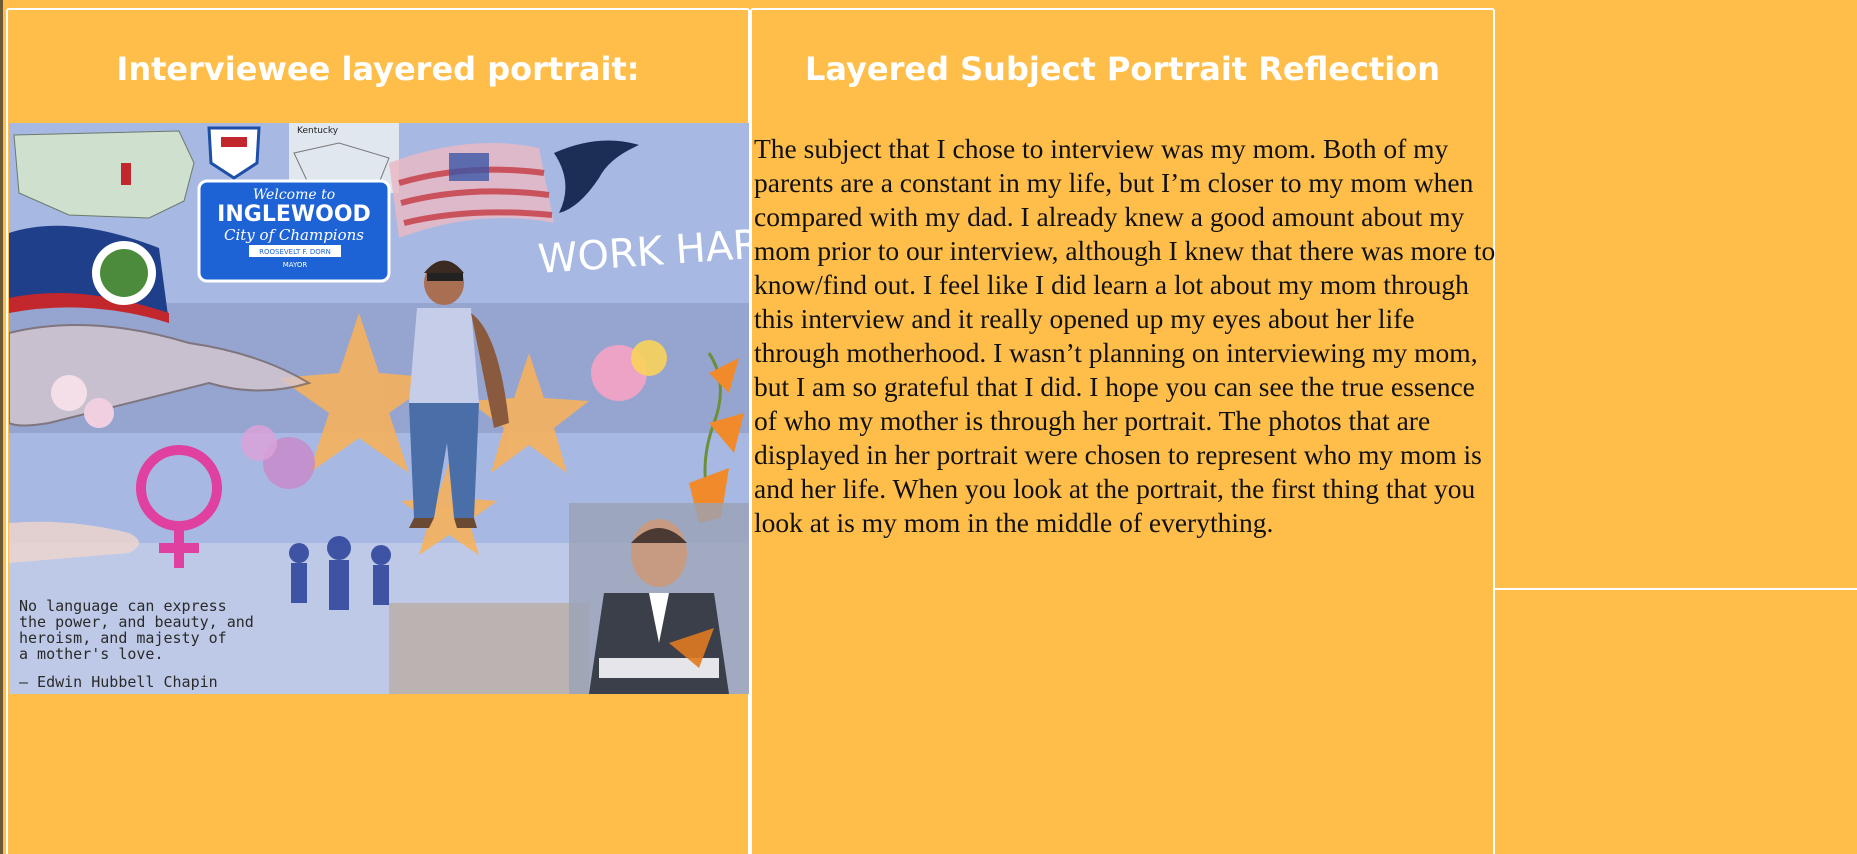 The width and height of the screenshot is (1857, 854). I want to click on man-portrait, so click(659, 598).